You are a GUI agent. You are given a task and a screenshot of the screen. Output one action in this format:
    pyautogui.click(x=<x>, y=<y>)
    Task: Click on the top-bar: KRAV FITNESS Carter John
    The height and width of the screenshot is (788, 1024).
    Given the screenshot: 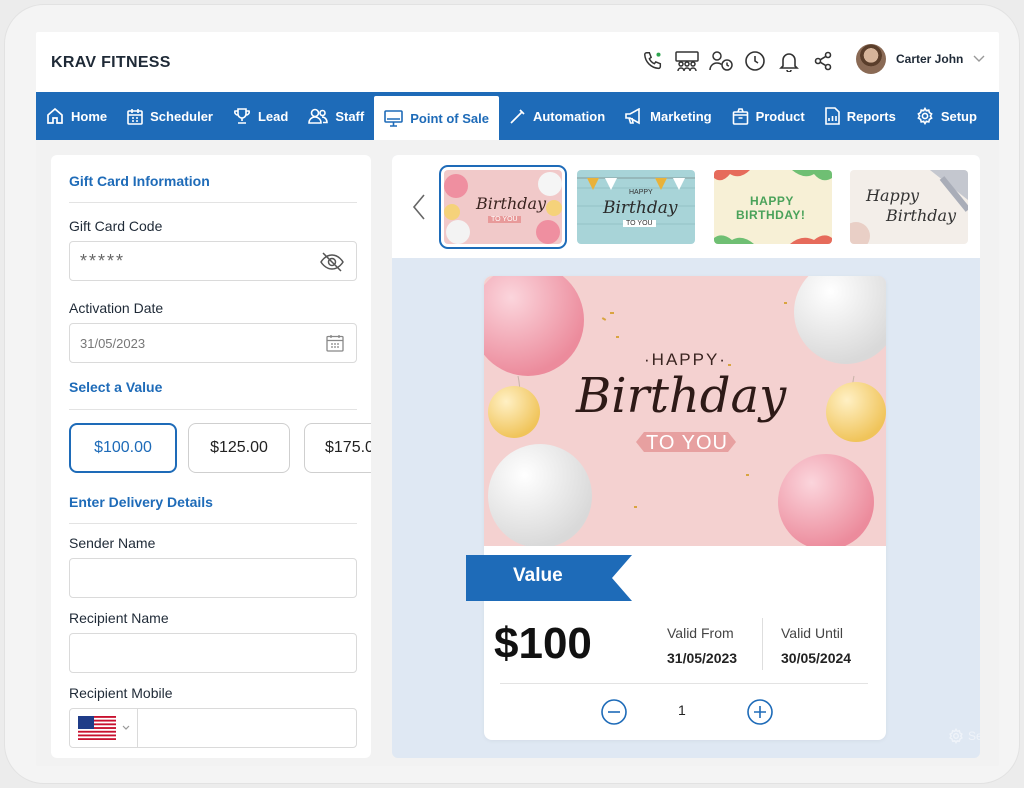 What is the action you would take?
    pyautogui.click(x=517, y=62)
    